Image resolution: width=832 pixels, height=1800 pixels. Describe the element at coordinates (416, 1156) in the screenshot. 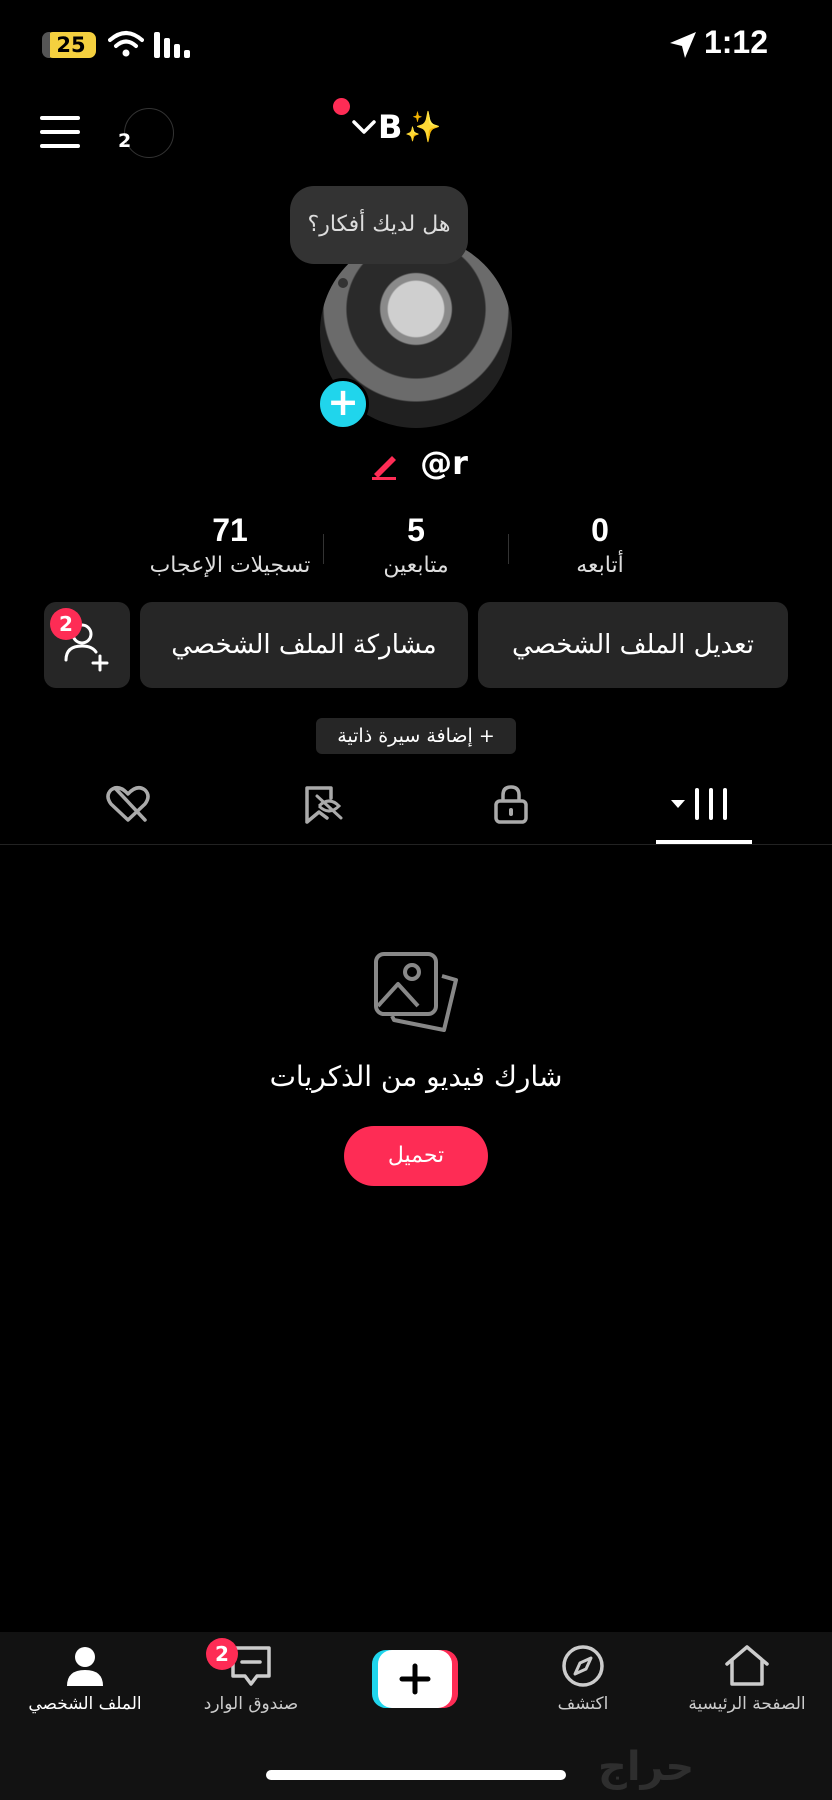

I see `upload-button: تحميل` at that location.